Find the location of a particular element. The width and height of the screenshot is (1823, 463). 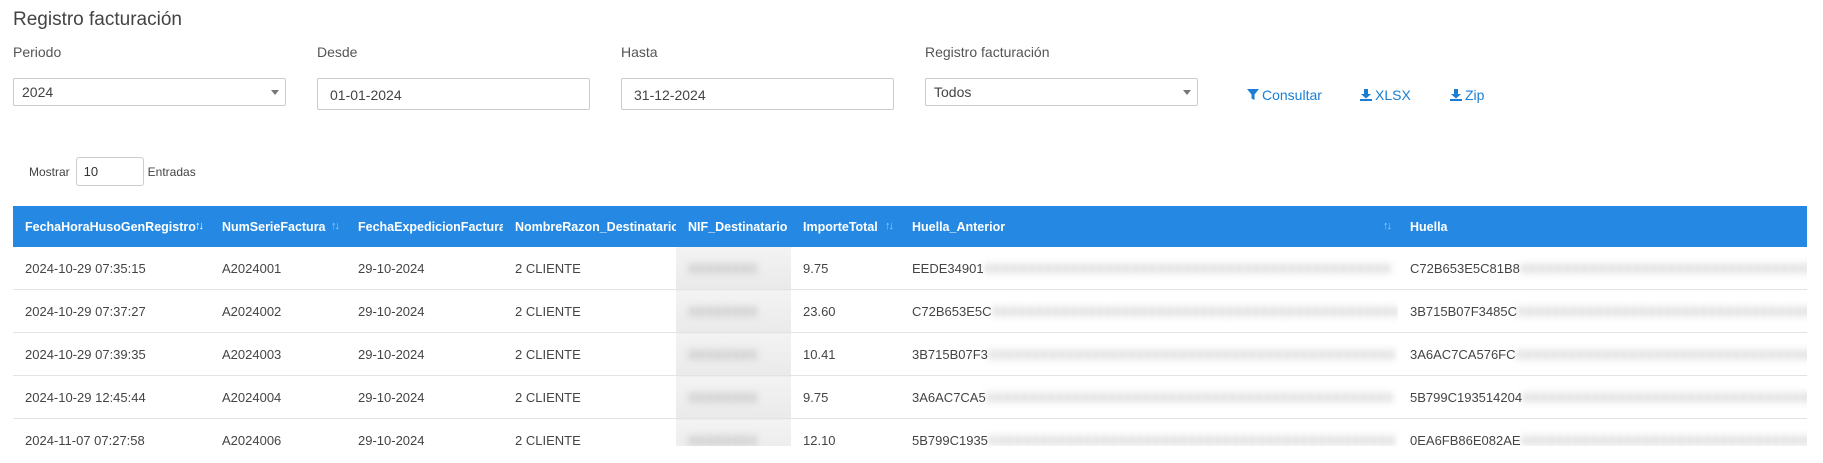

xlsx-button: XLSX is located at coordinates (1385, 95).